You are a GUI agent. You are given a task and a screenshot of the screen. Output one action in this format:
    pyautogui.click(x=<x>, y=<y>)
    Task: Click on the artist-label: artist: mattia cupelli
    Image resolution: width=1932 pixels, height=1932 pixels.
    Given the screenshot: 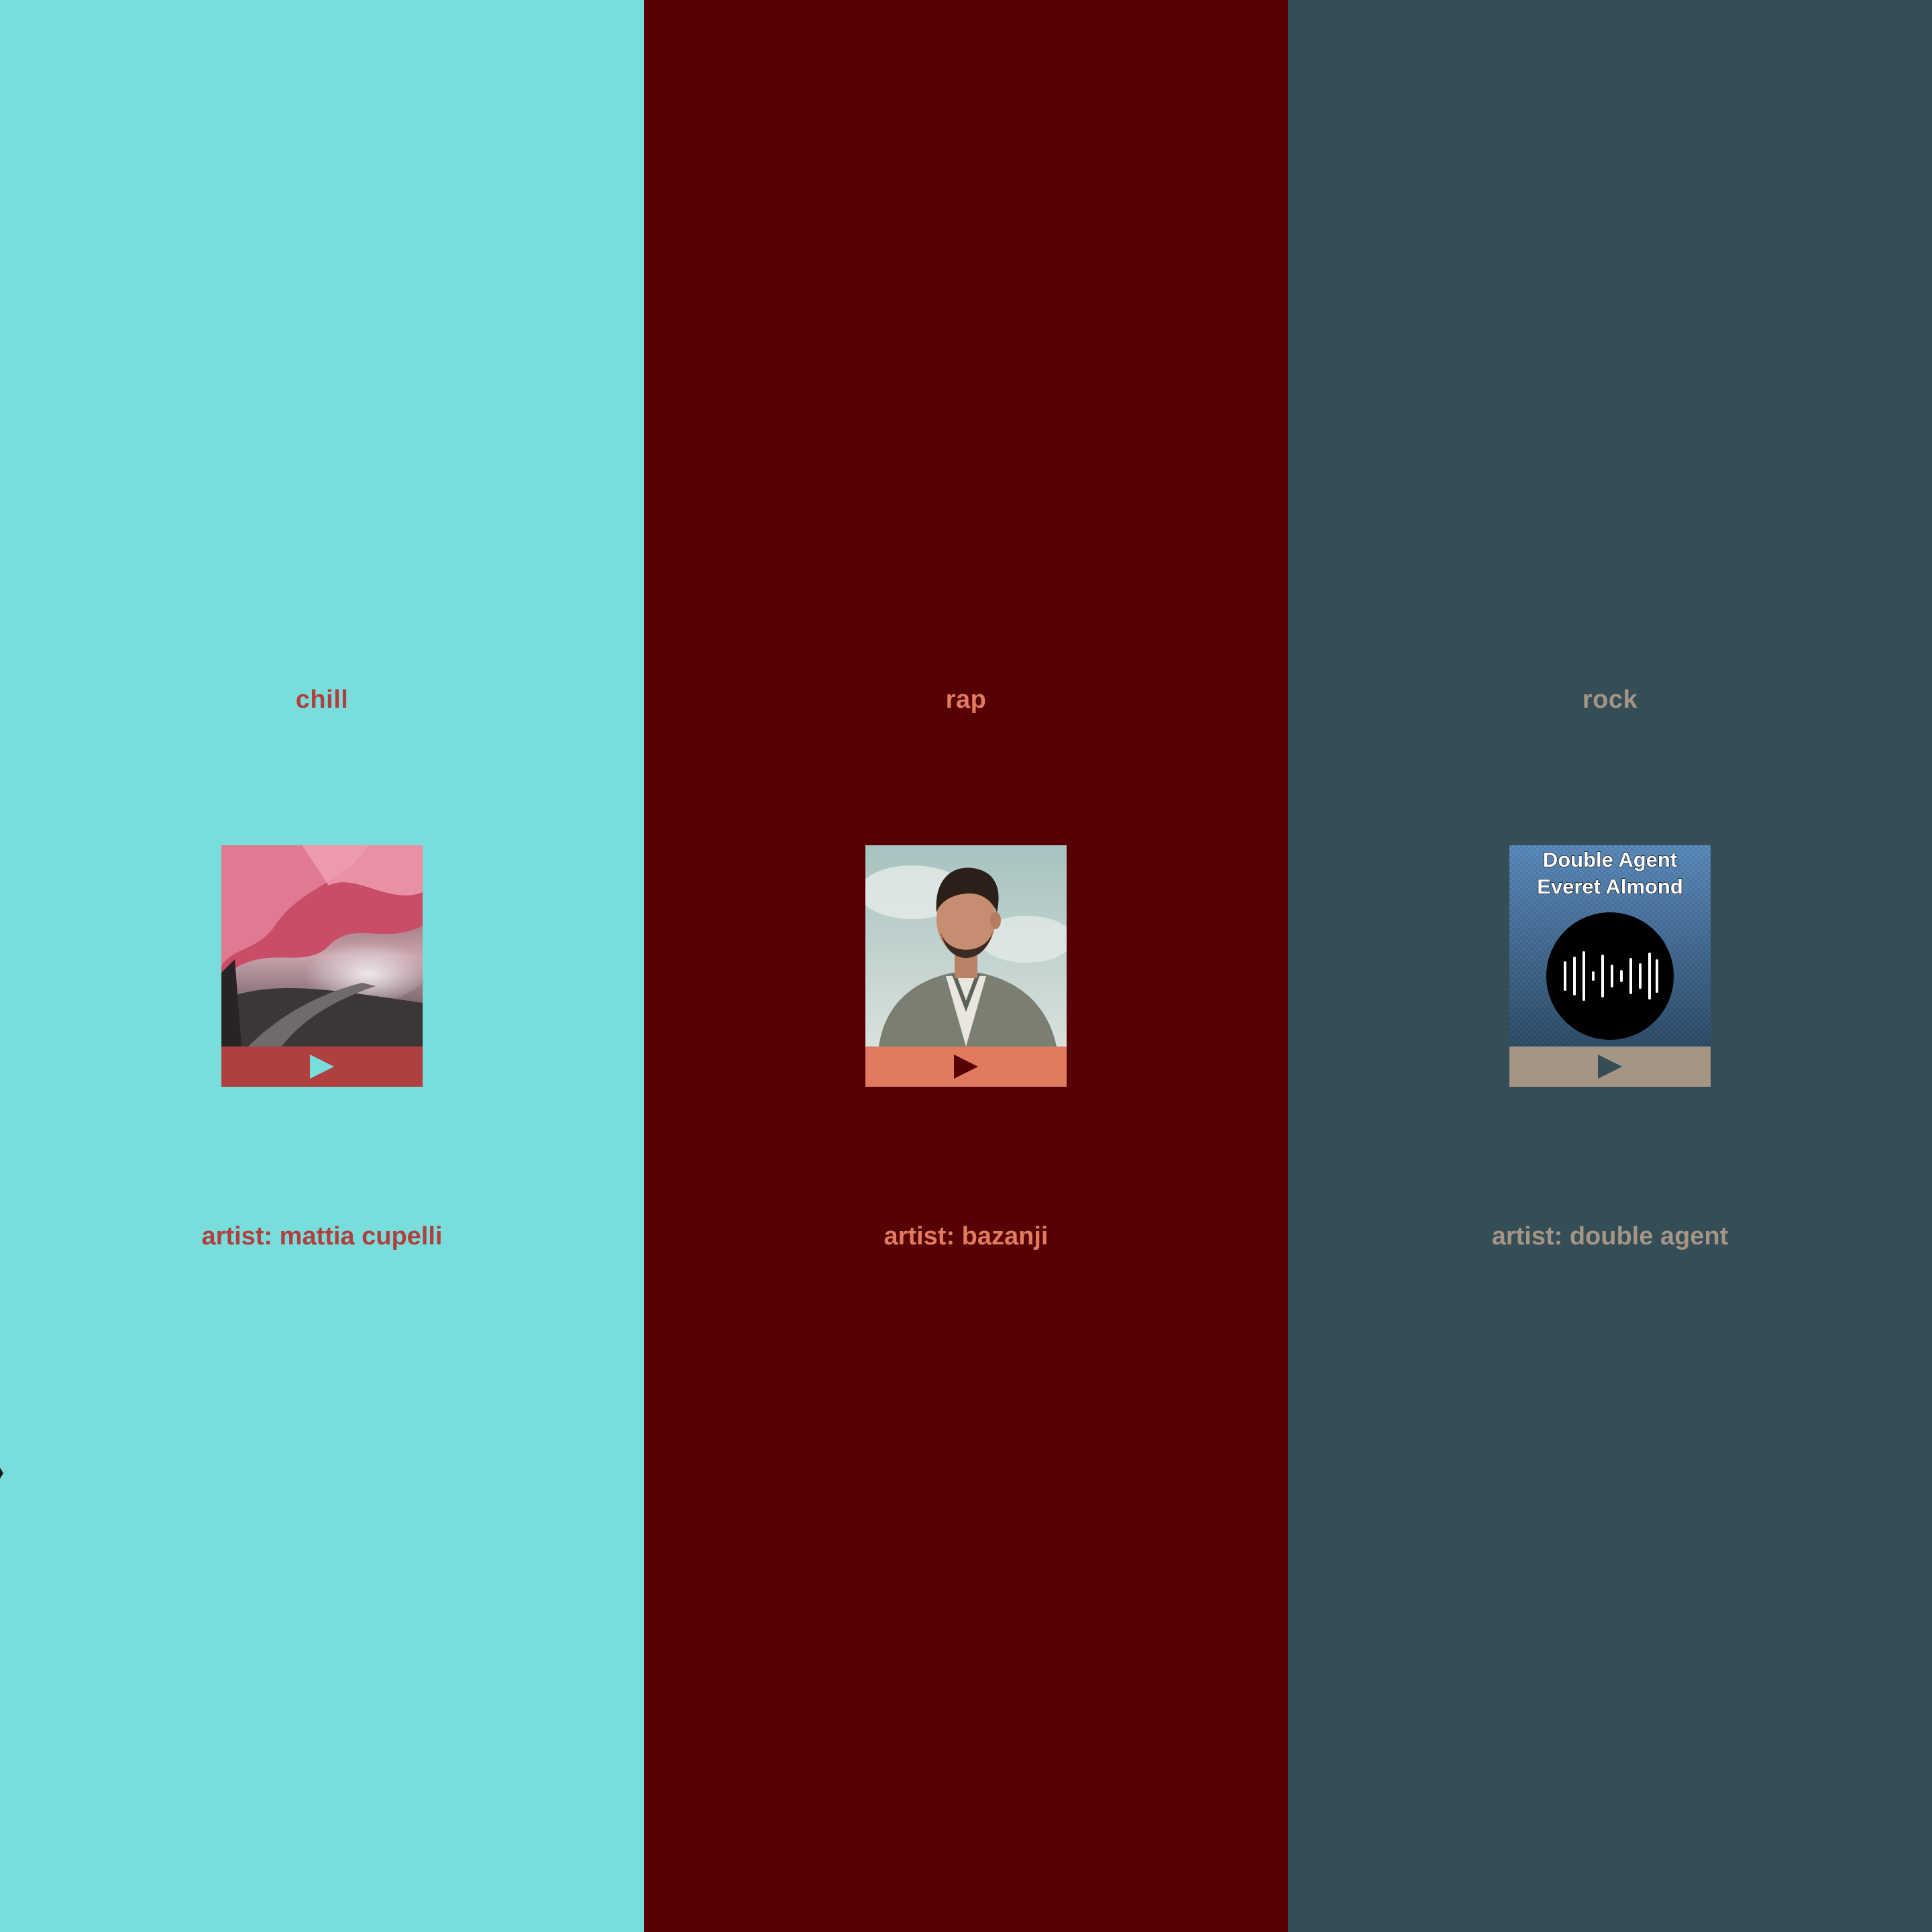 What is the action you would take?
    pyautogui.click(x=322, y=1236)
    